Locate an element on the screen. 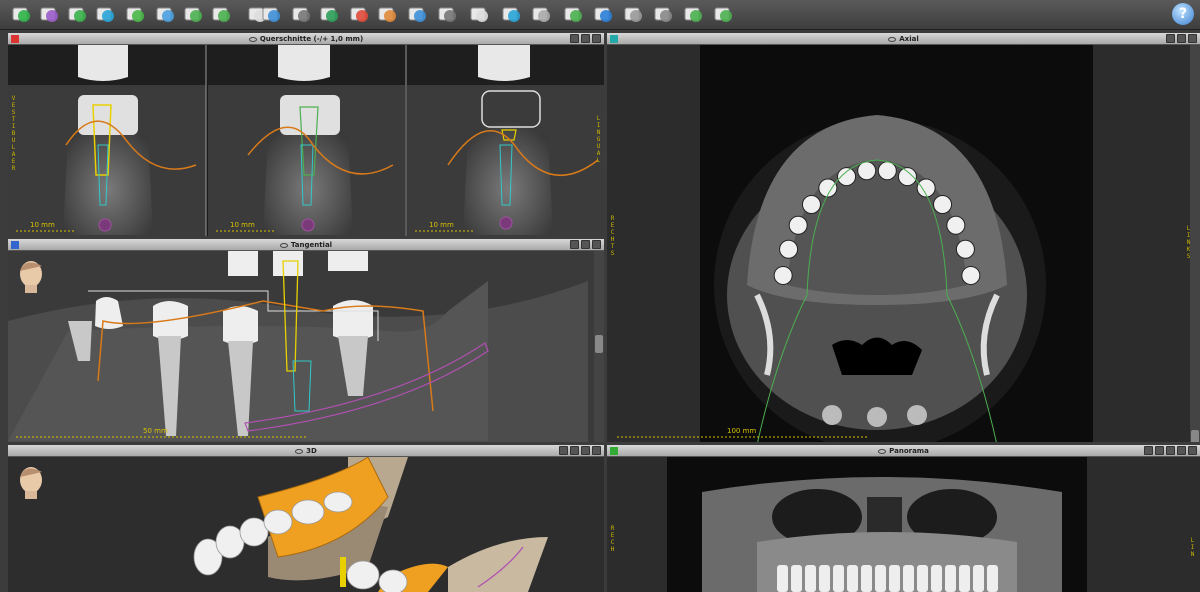 The width and height of the screenshot is (1200, 592). bridge-tool-icon is located at coordinates (541, 14).